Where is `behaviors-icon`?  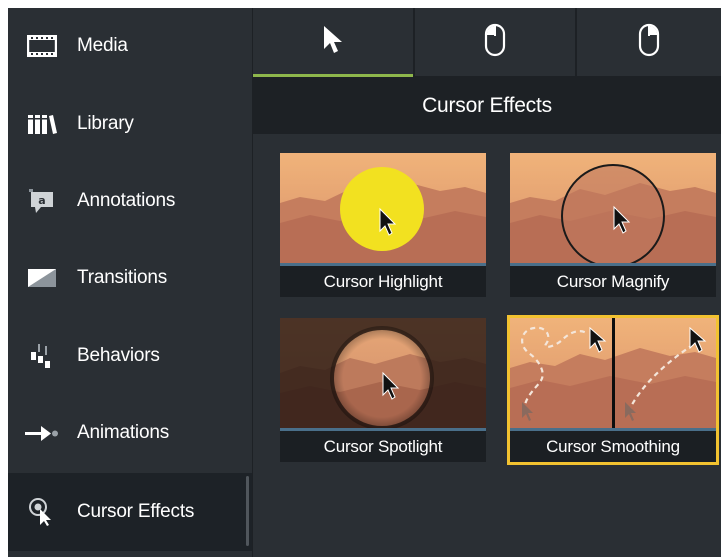 behaviors-icon is located at coordinates (42, 356).